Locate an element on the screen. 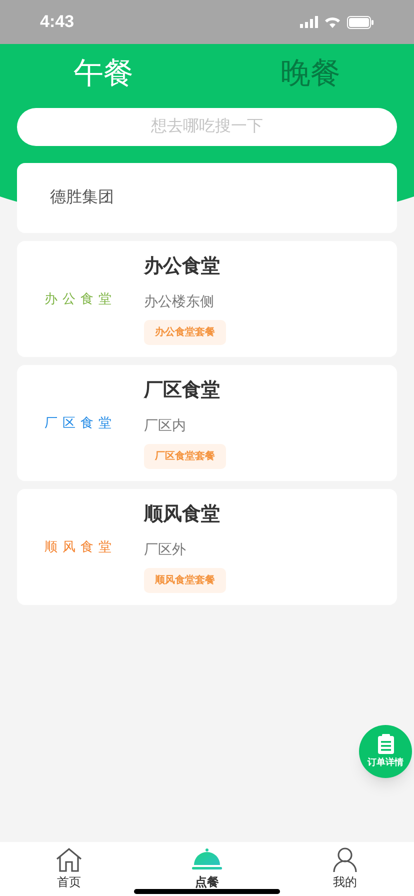  canteen-card: 顺风食堂 顺风食堂 厂区外 顺风食堂套餐 is located at coordinates (207, 547).